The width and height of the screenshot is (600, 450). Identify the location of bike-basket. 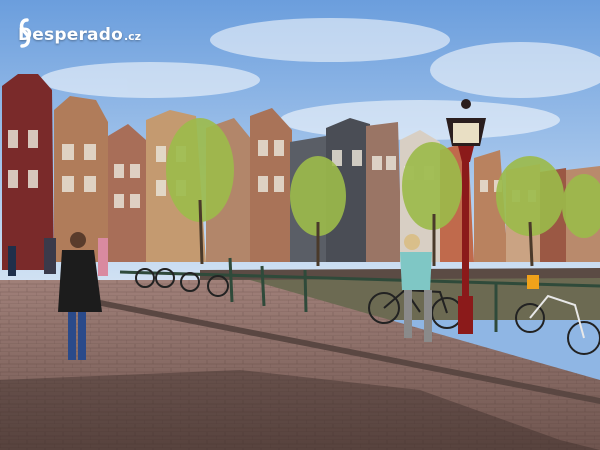
(533, 282).